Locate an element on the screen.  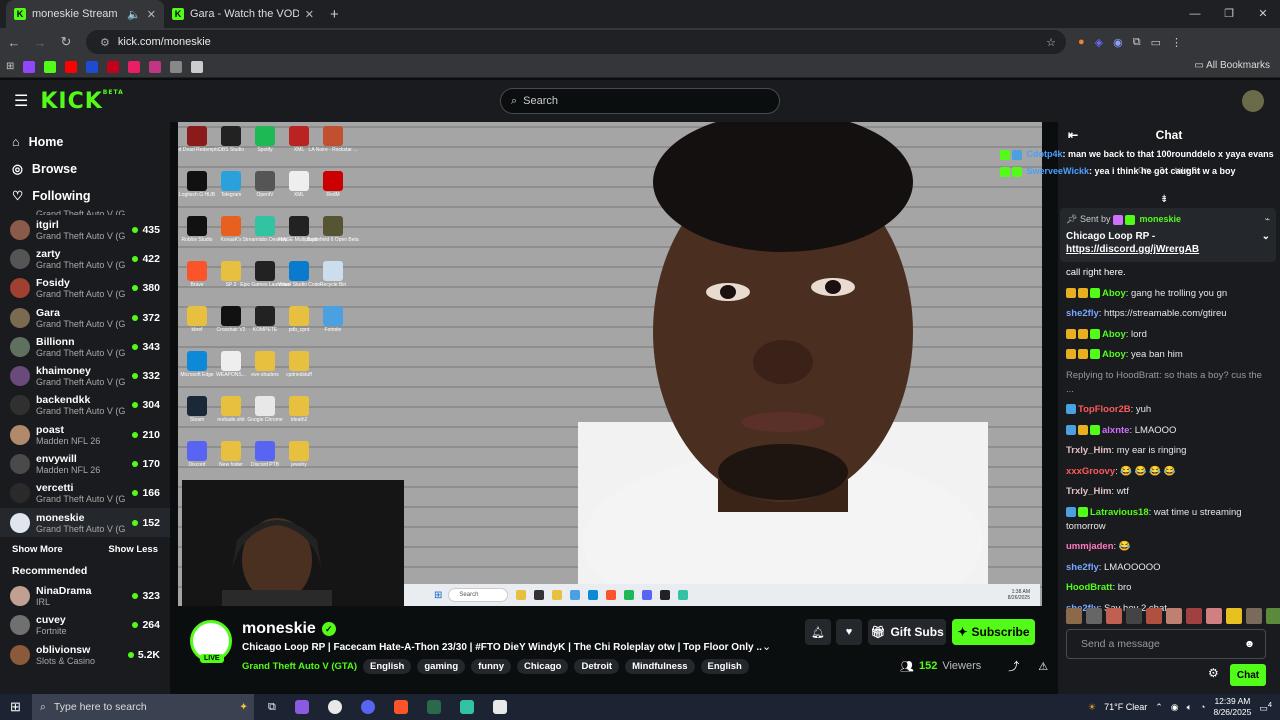
network-icon: ◉ is located at coordinates (1175, 707).